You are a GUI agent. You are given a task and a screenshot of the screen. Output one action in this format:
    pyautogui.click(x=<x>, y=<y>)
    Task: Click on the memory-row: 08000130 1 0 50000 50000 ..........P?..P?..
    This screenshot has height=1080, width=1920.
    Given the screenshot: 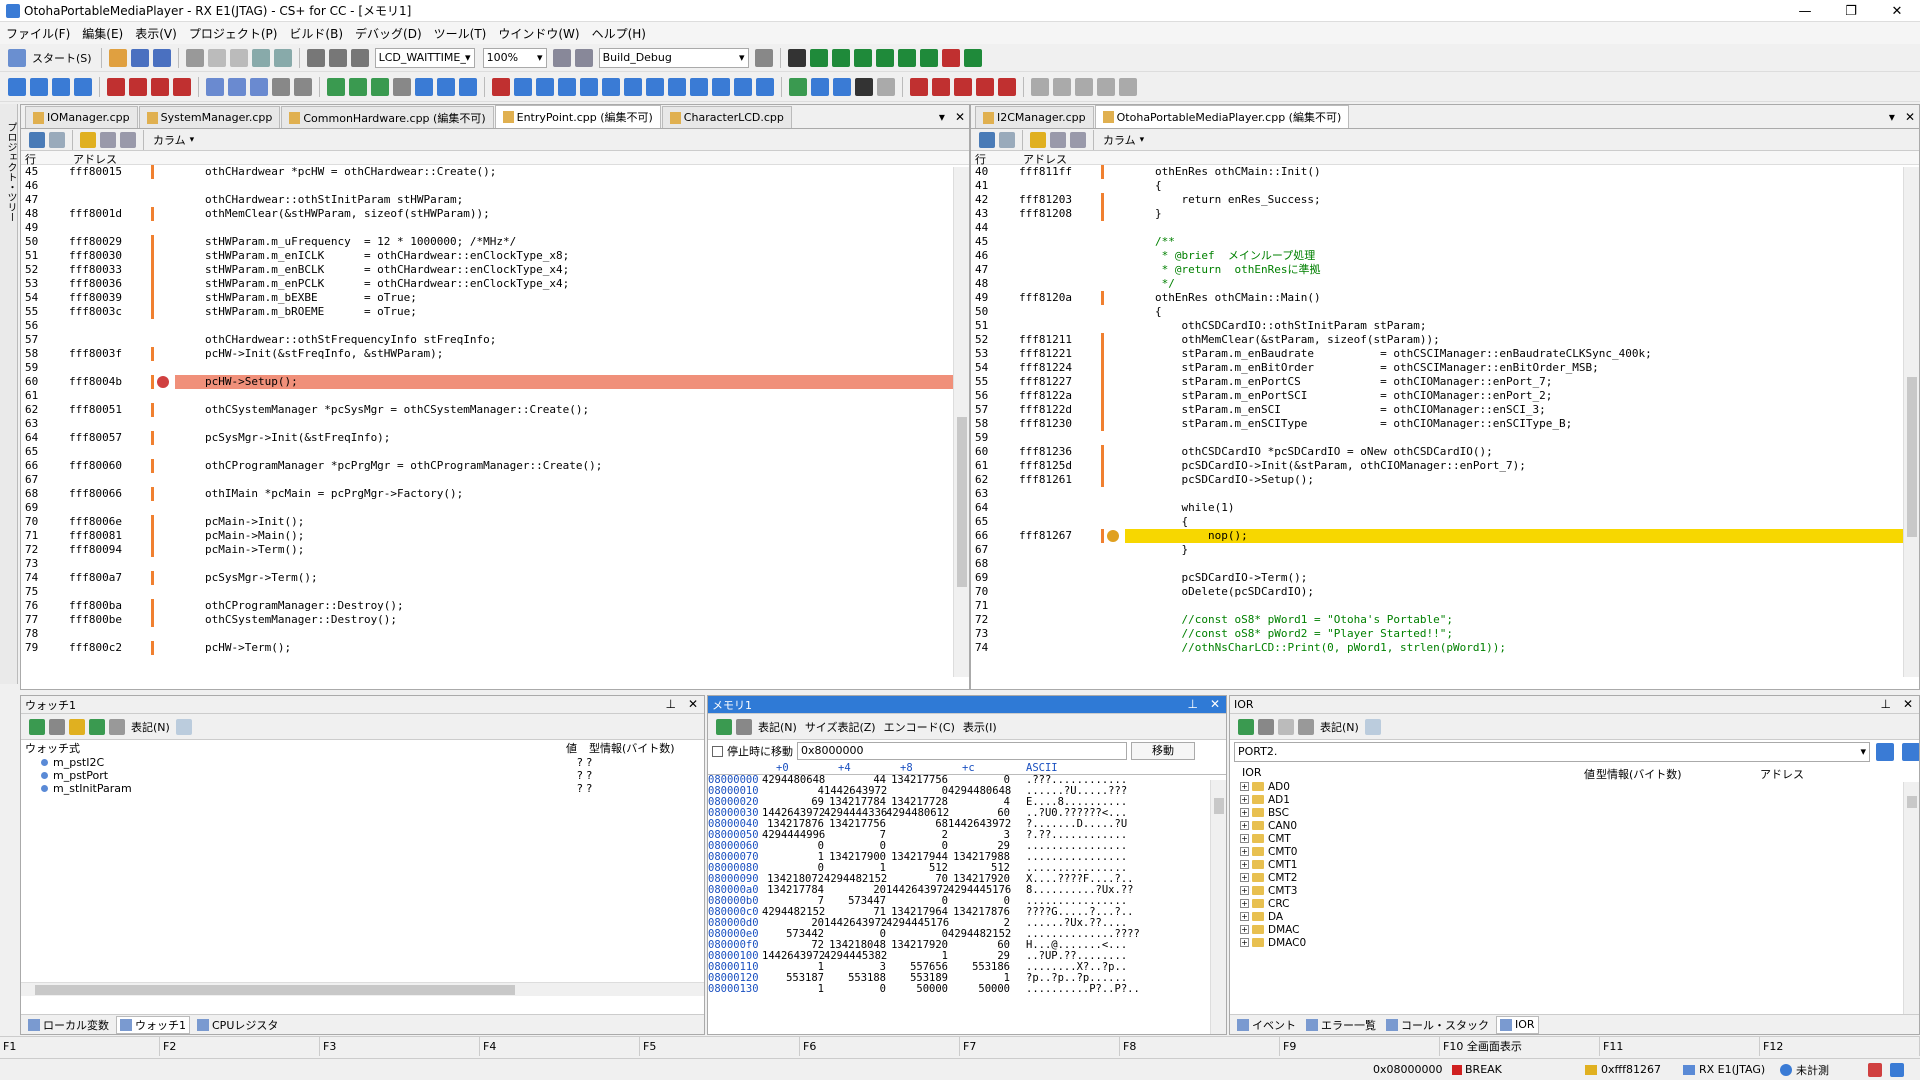 What is the action you would take?
    pyautogui.click(x=967, y=989)
    